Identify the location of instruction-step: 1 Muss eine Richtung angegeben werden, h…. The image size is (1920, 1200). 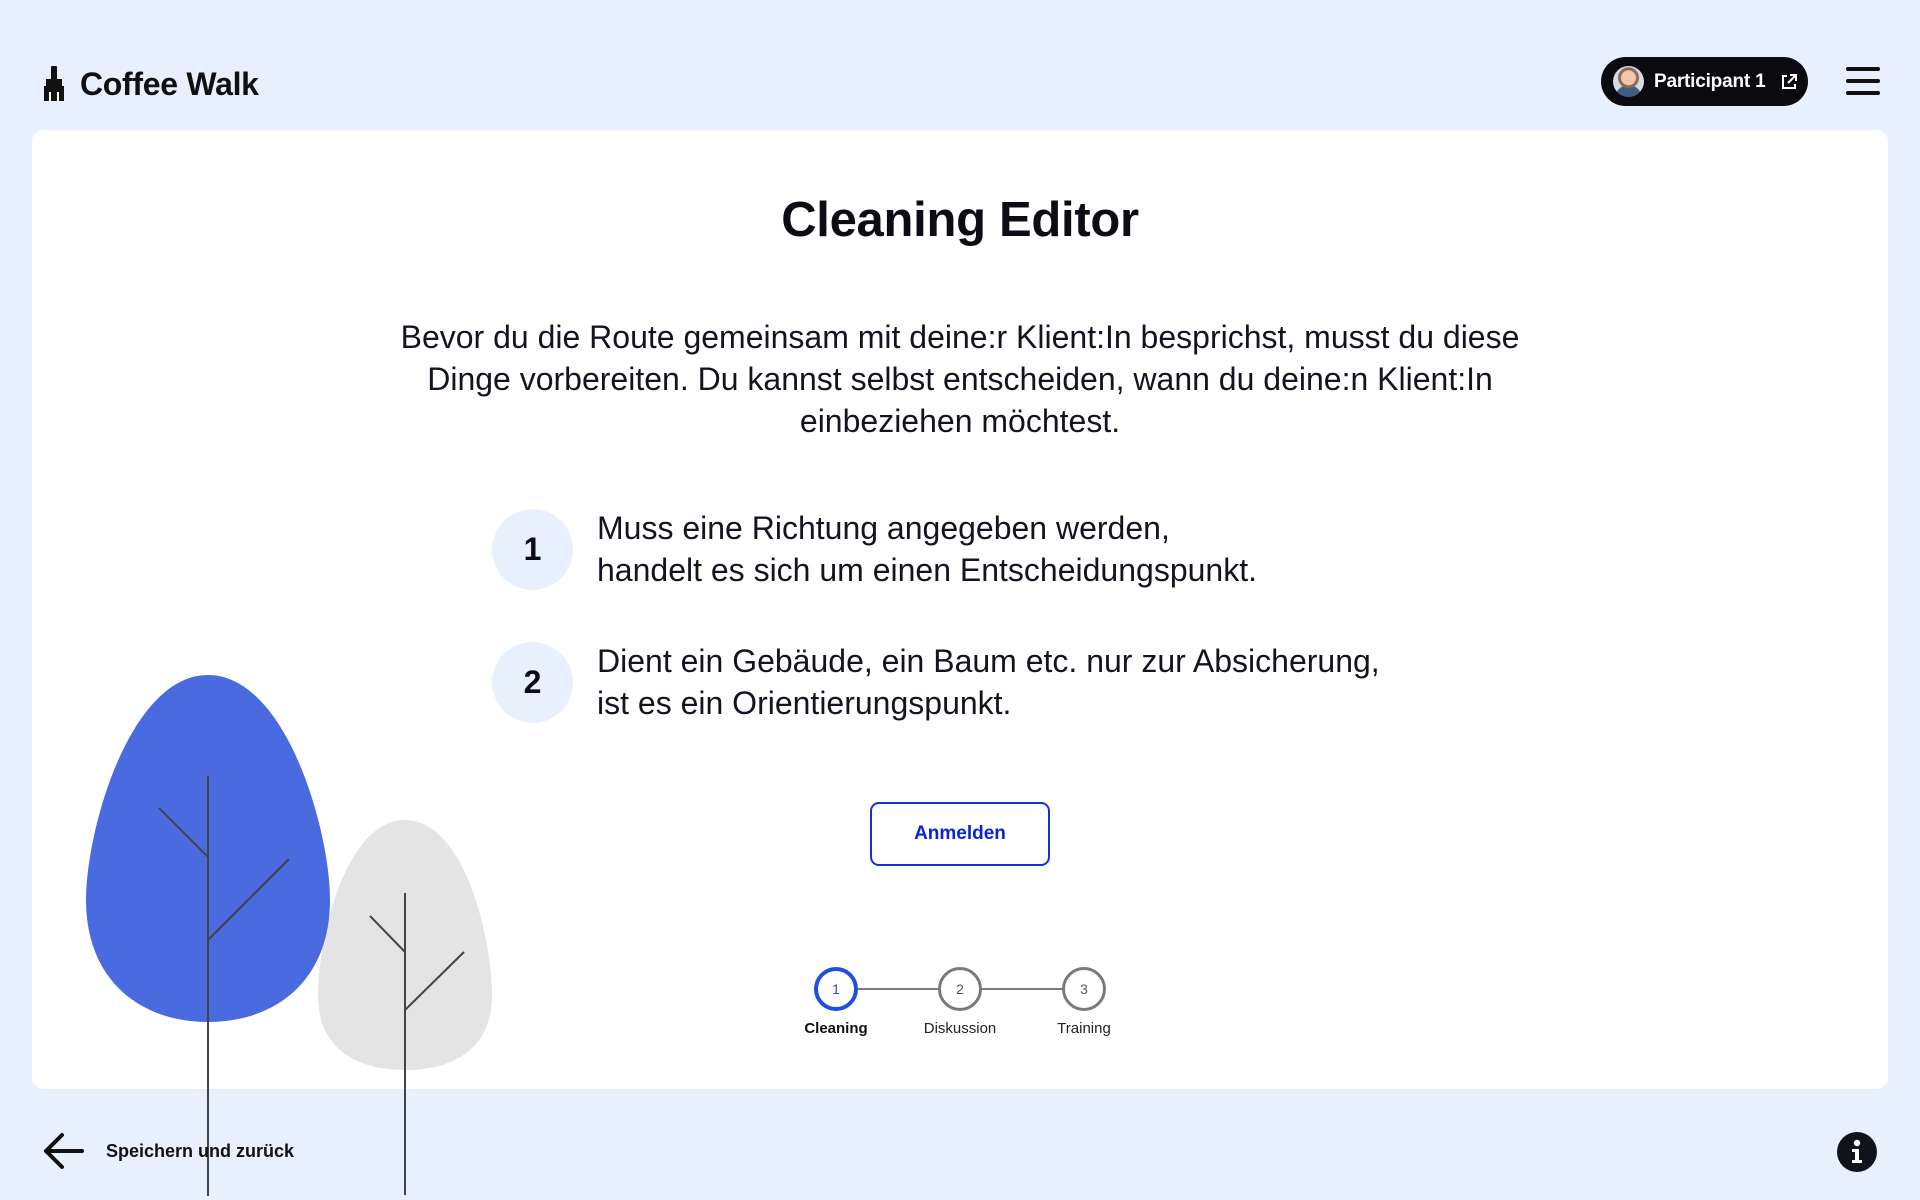
(874, 549).